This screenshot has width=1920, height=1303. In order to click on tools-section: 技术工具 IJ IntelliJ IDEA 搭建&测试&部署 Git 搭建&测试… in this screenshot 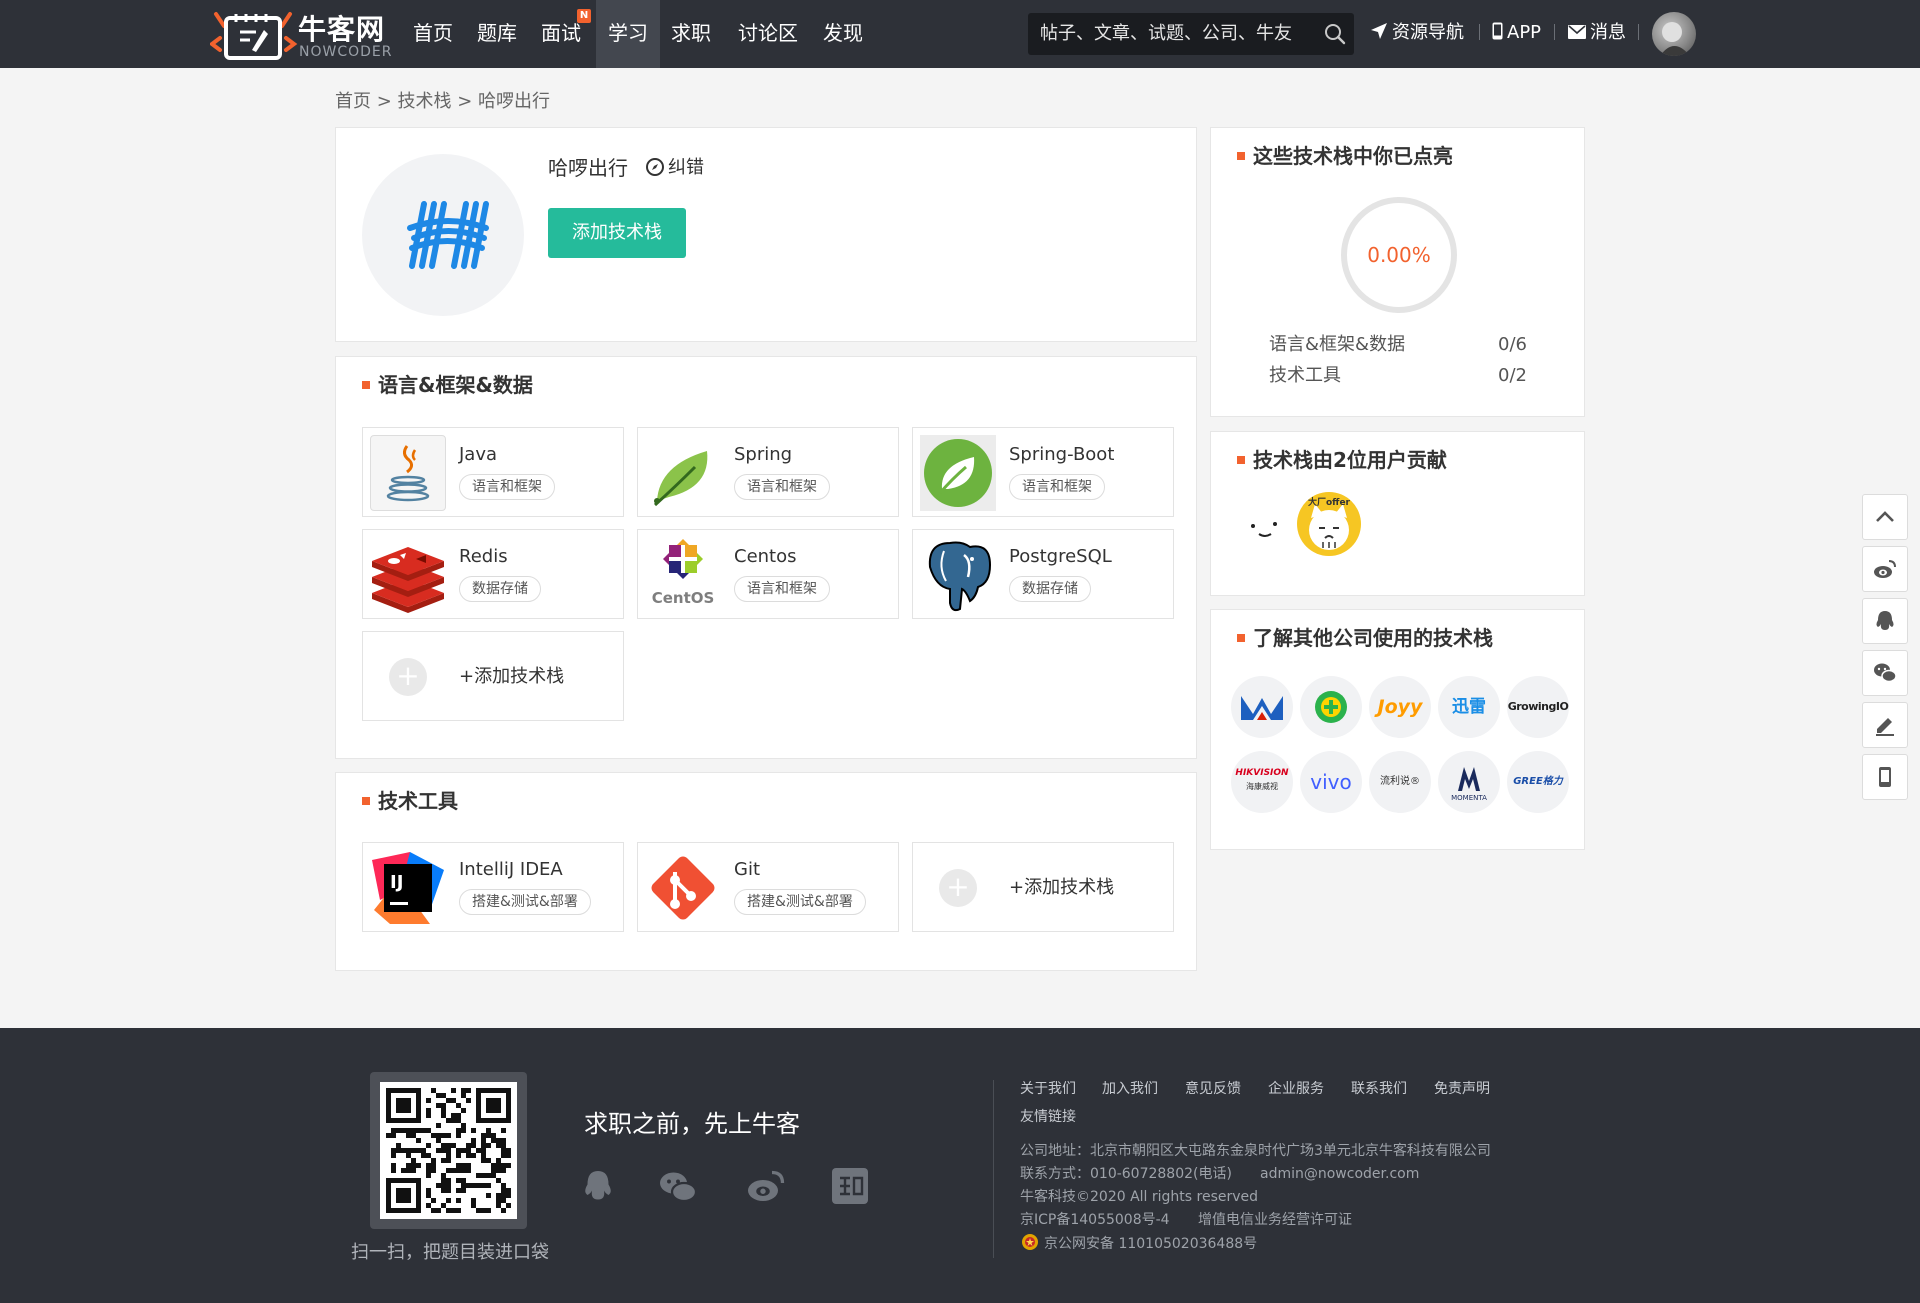, I will do `click(766, 871)`.